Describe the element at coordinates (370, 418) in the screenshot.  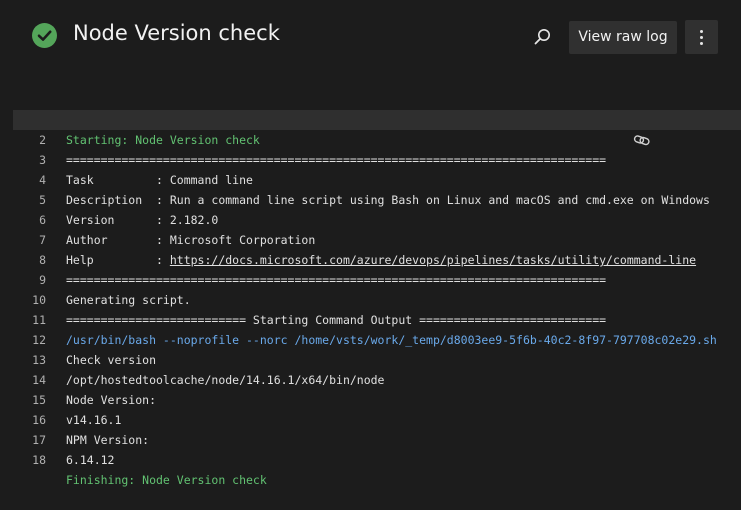
I see `log-line: 16 NPM Version:` at that location.